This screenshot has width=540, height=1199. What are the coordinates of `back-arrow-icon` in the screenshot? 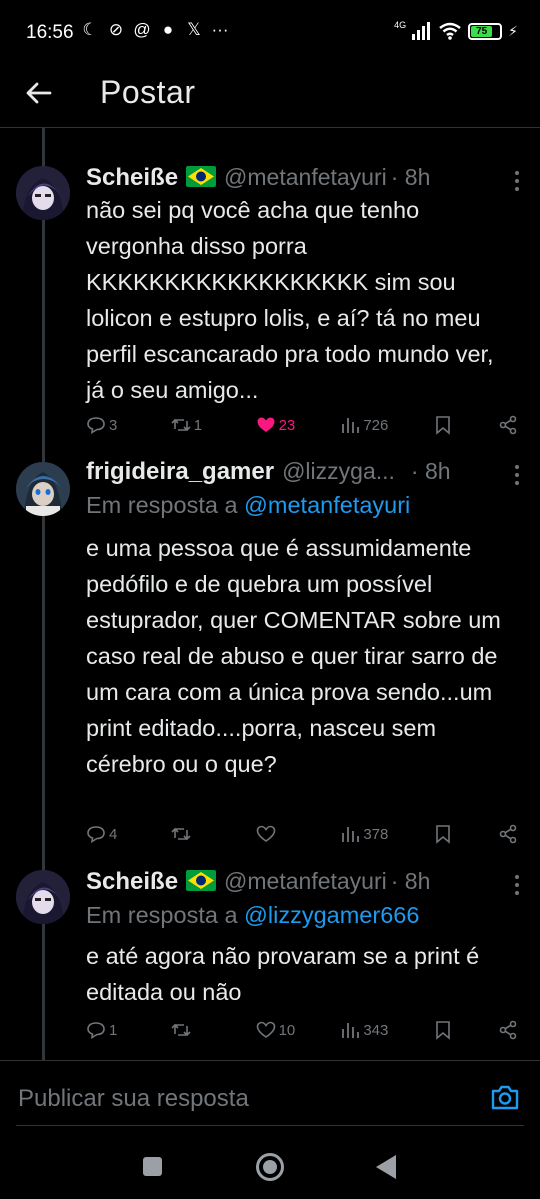 It's located at (39, 93).